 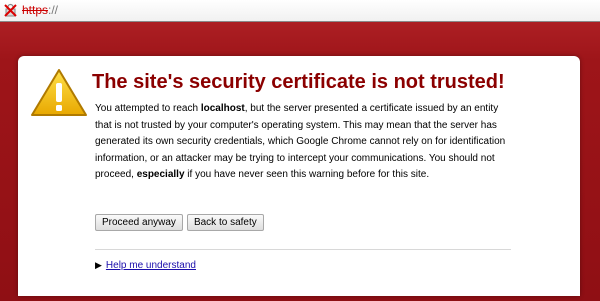 I want to click on broken-lock-x-icon, so click(x=10, y=10).